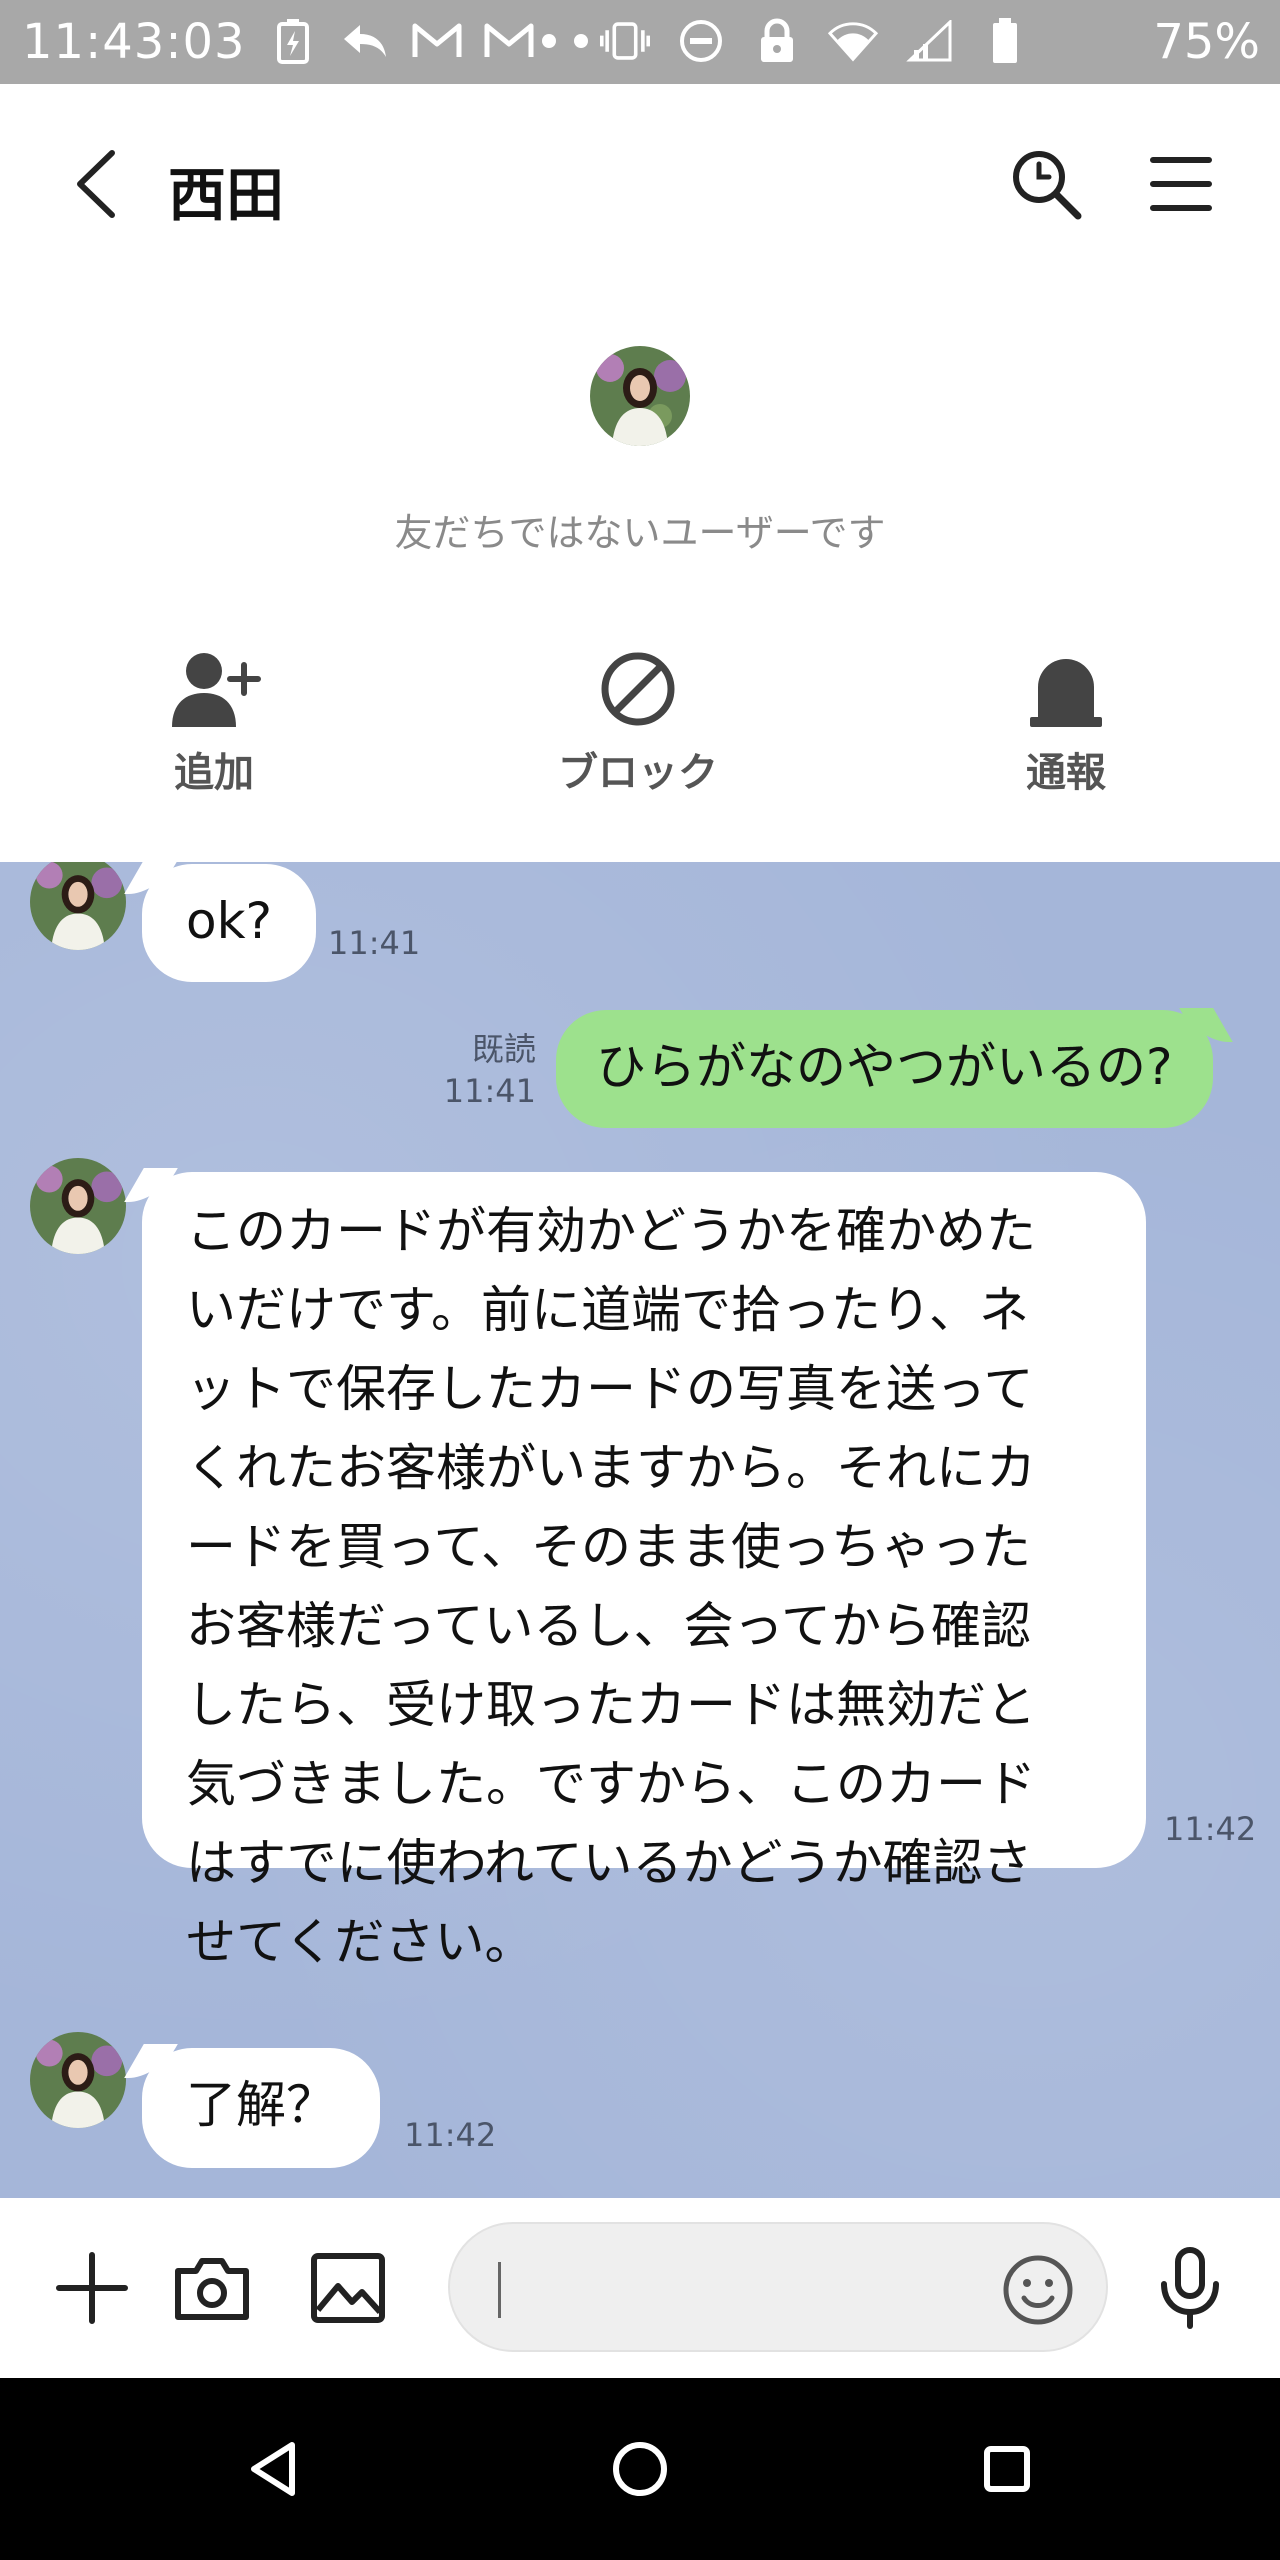  I want to click on message-bubble-outgoing: ひらがなのやつがいるの?, so click(884, 1069).